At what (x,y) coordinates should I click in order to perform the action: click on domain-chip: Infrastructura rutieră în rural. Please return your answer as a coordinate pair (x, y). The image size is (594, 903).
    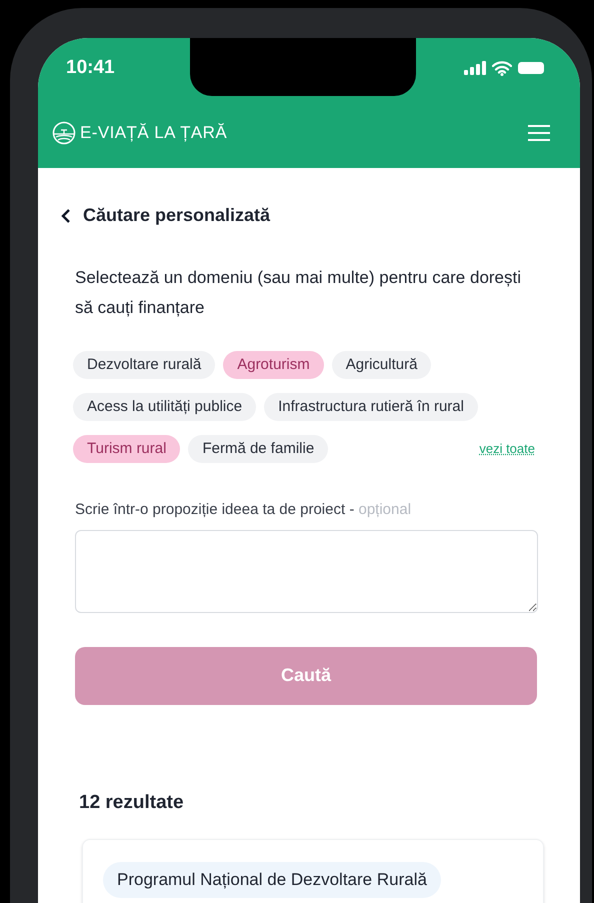
    Looking at the image, I should click on (371, 407).